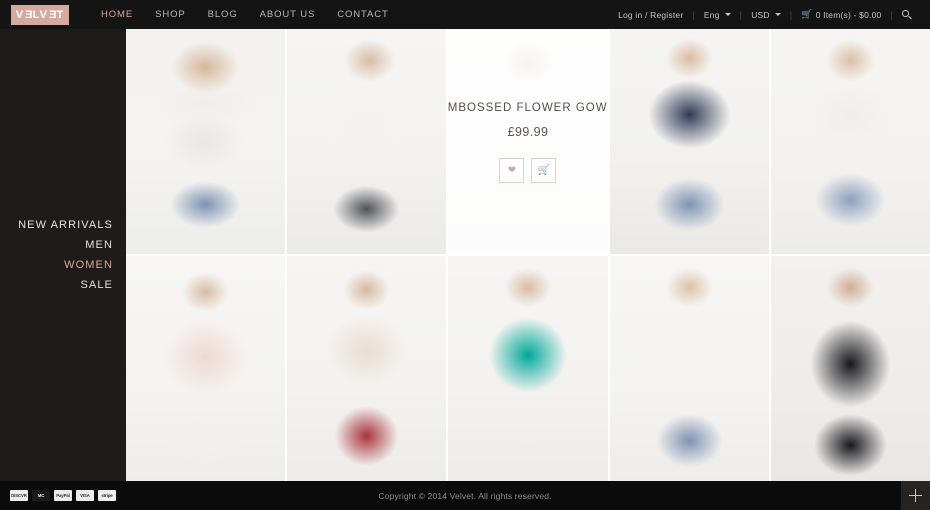 Image resolution: width=930 pixels, height=510 pixels. Describe the element at coordinates (711, 14) in the screenshot. I see `language-label: Eng` at that location.